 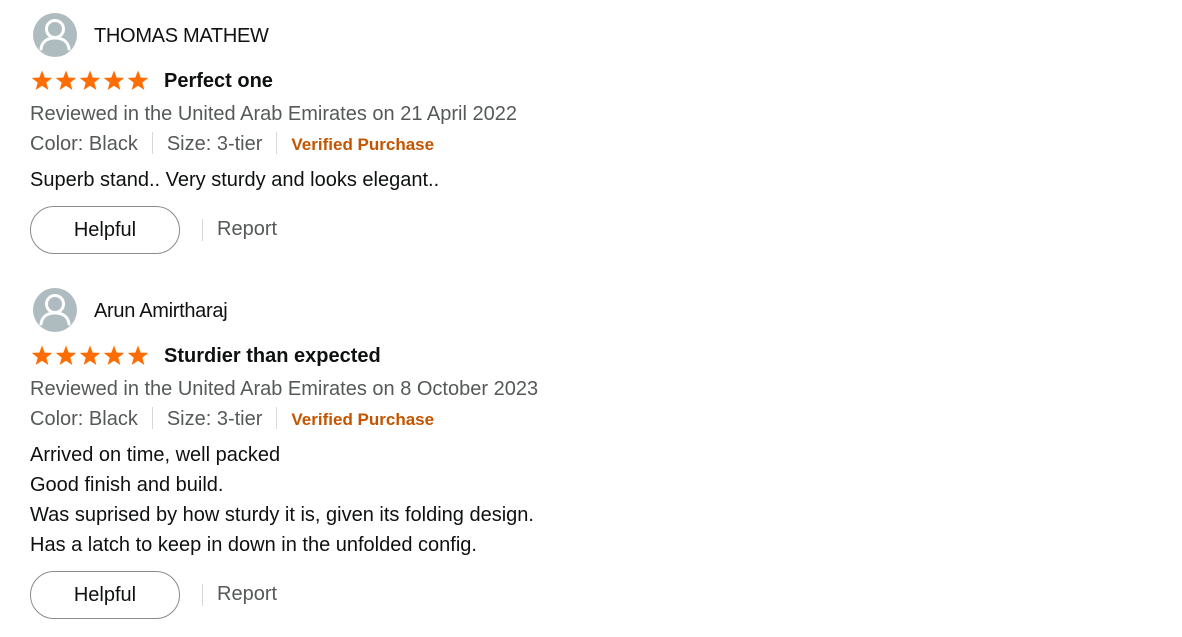 I want to click on review-title-row: Perfect one, so click(x=273, y=84).